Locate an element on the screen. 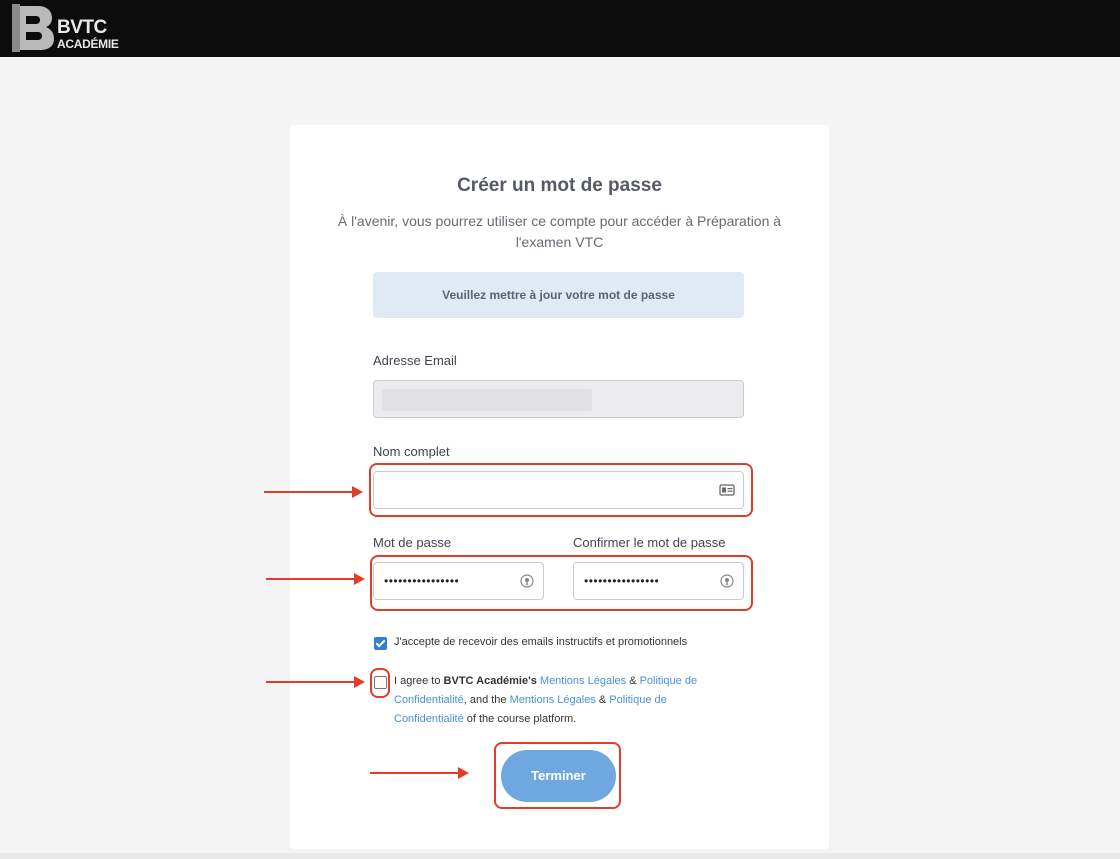 The width and height of the screenshot is (1120, 859). email-label: Adresse Email is located at coordinates (415, 360).